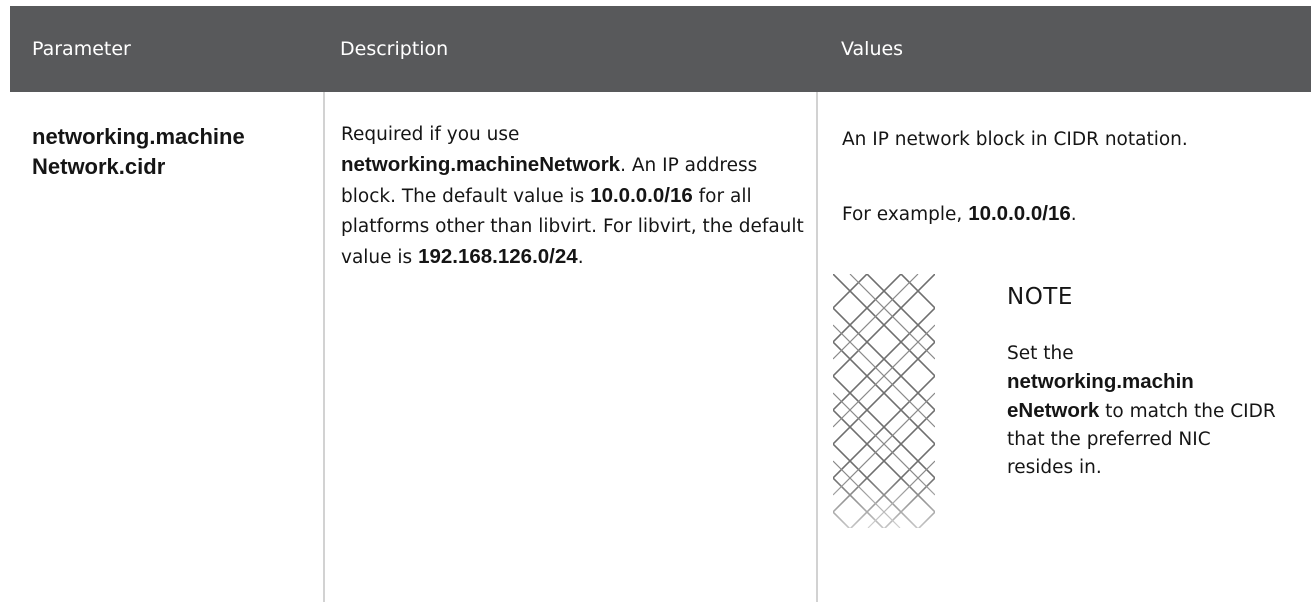 The image size is (1311, 602). What do you see at coordinates (580, 257) in the screenshot?
I see `description-fragment: .` at bounding box center [580, 257].